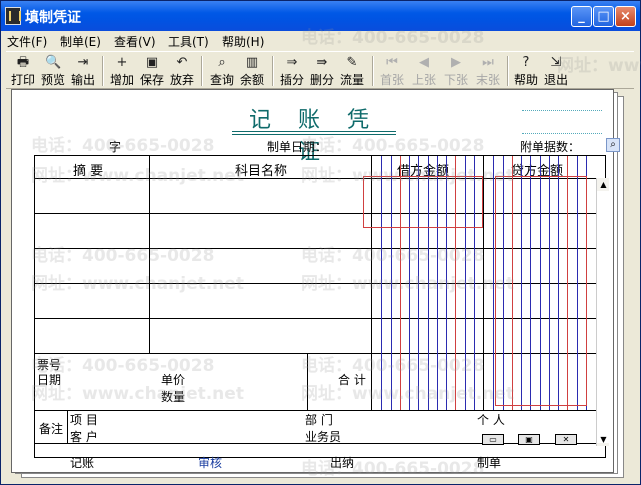 Image resolution: width=641 pixels, height=485 pixels. Describe the element at coordinates (210, 463) in the screenshot. I see `auditor-label: 审核` at that location.